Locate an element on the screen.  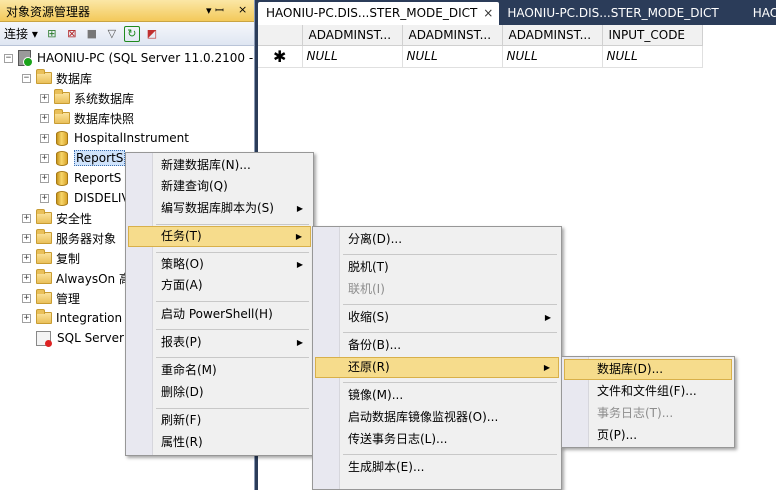
tree-node-replication: + 复制 is located at coordinates (51, 258).